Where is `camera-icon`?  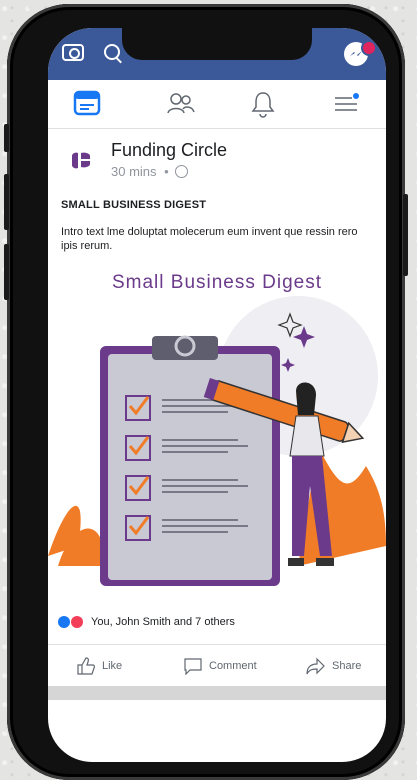
camera-icon is located at coordinates (73, 52).